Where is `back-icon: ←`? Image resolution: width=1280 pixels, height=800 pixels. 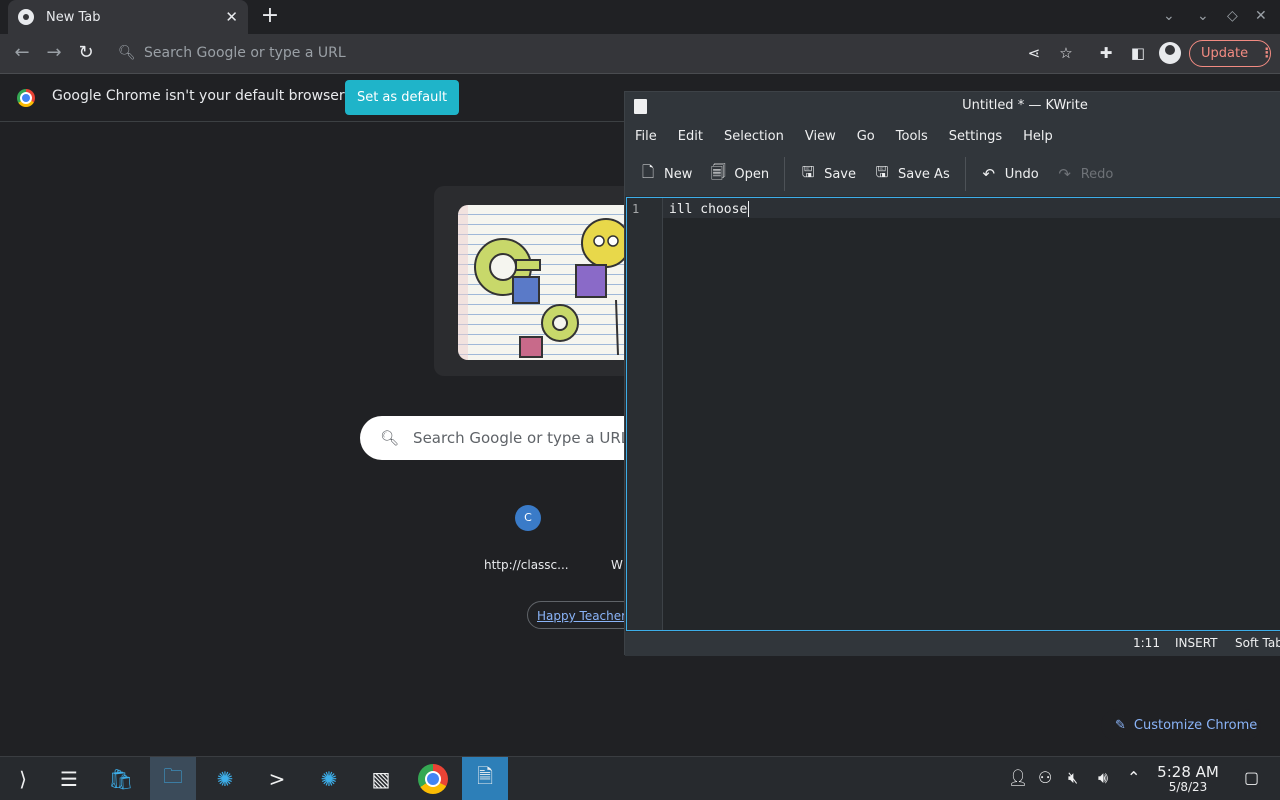 back-icon: ← is located at coordinates (22, 54).